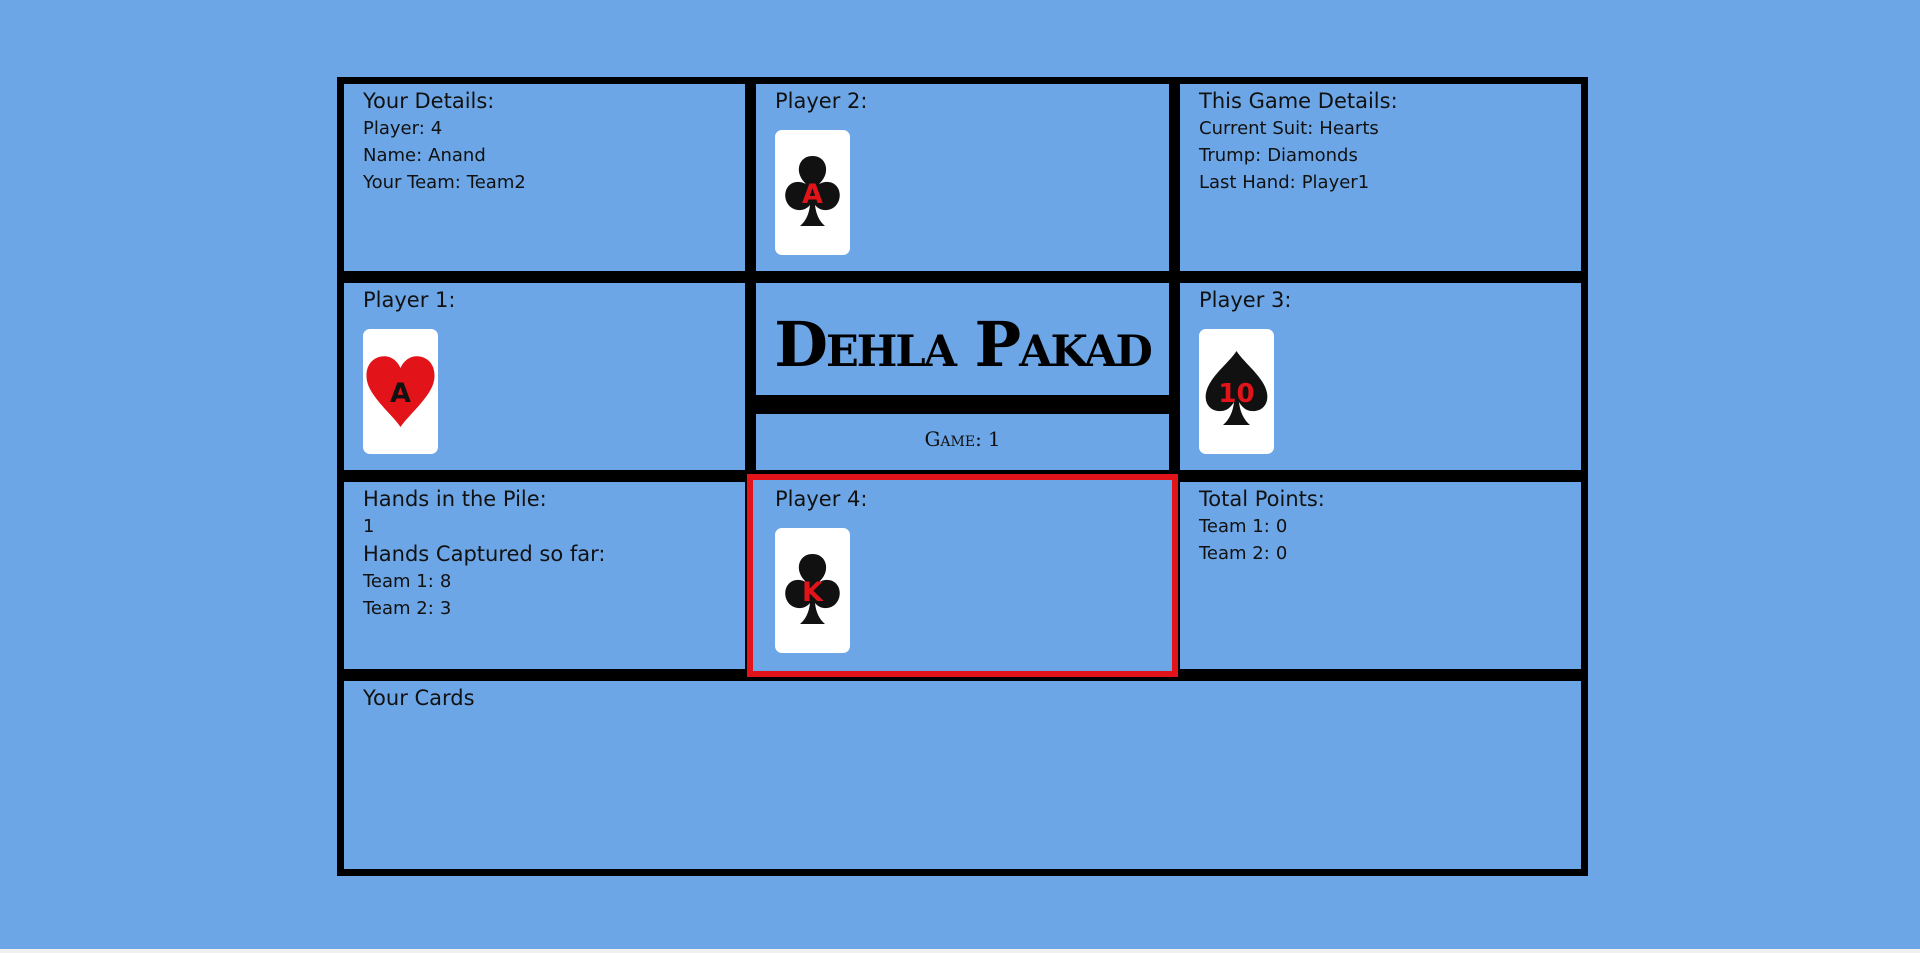 This screenshot has width=1920, height=953. Describe the element at coordinates (457, 155) in the screenshot. I see `your-name-value: Anand` at that location.